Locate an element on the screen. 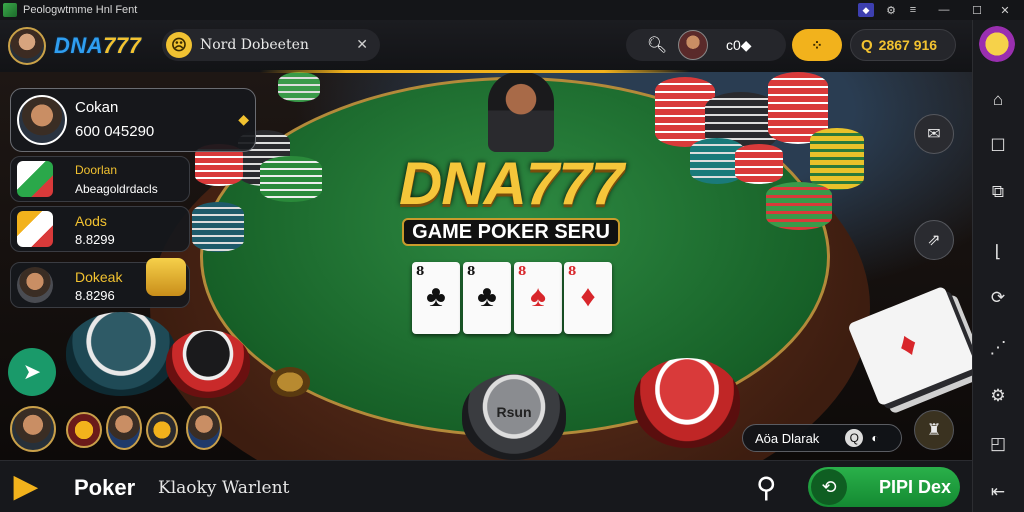  toggle-icon: ◐ is located at coordinates (874, 438).